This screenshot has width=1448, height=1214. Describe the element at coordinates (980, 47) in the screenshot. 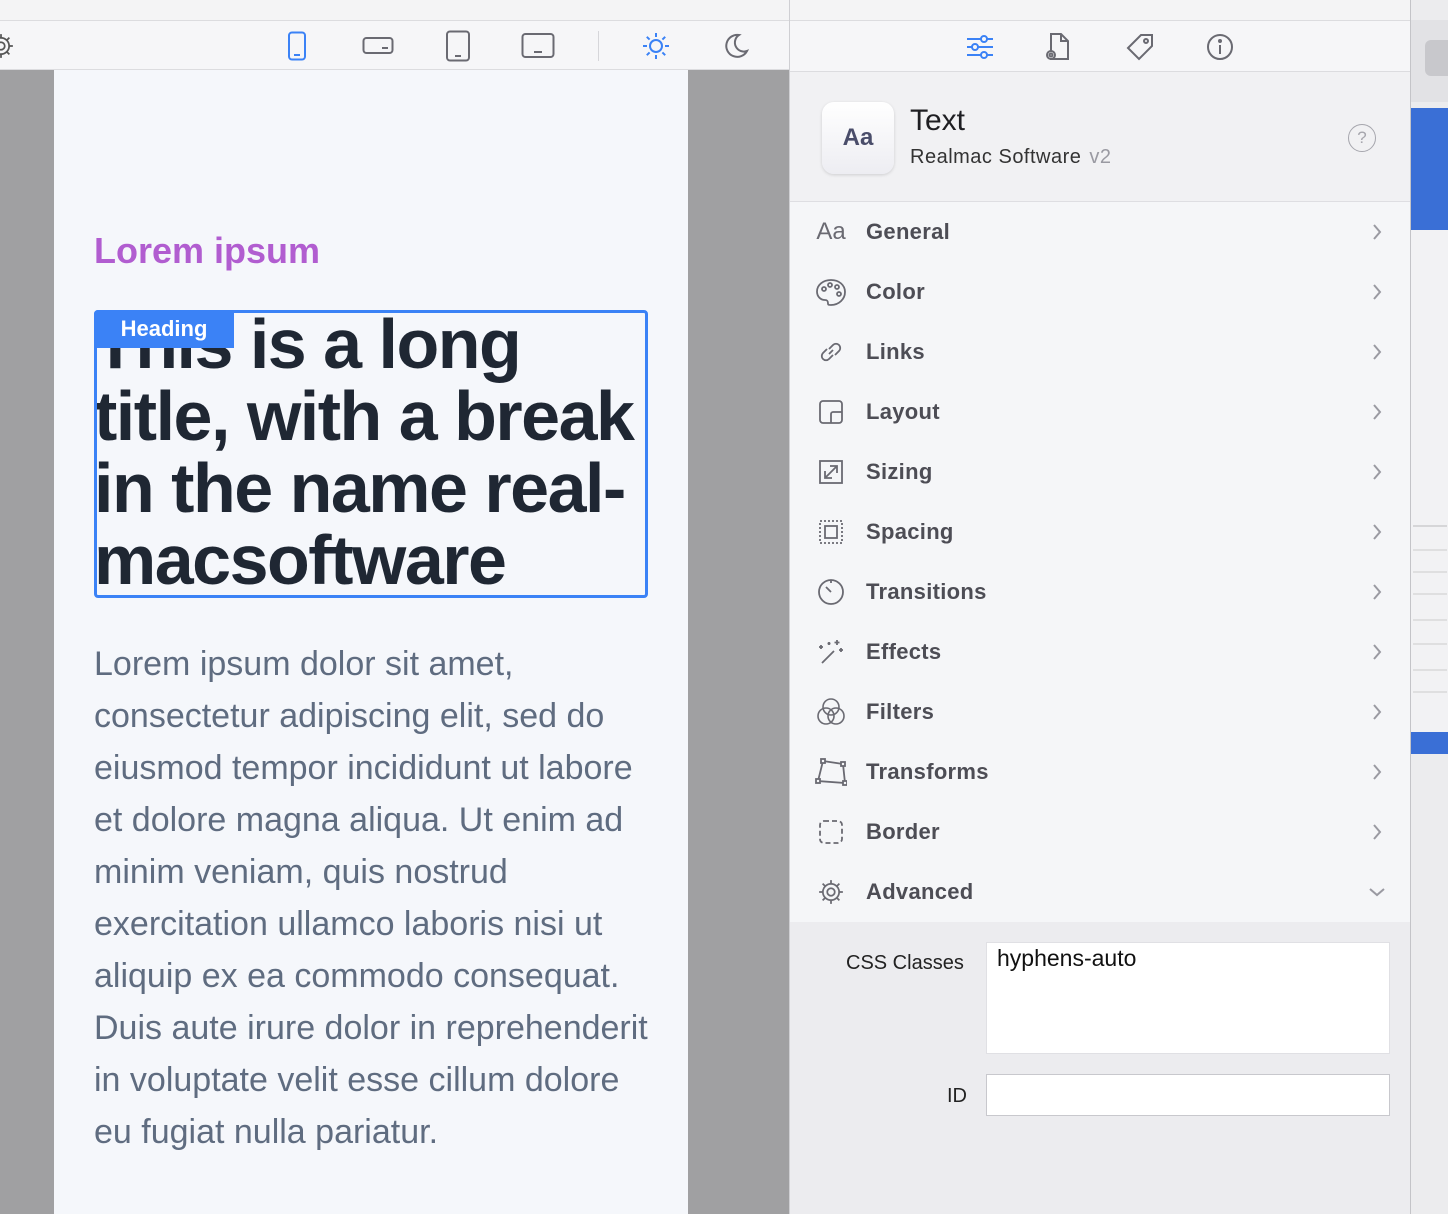

I see `properties-sliders-icon` at that location.